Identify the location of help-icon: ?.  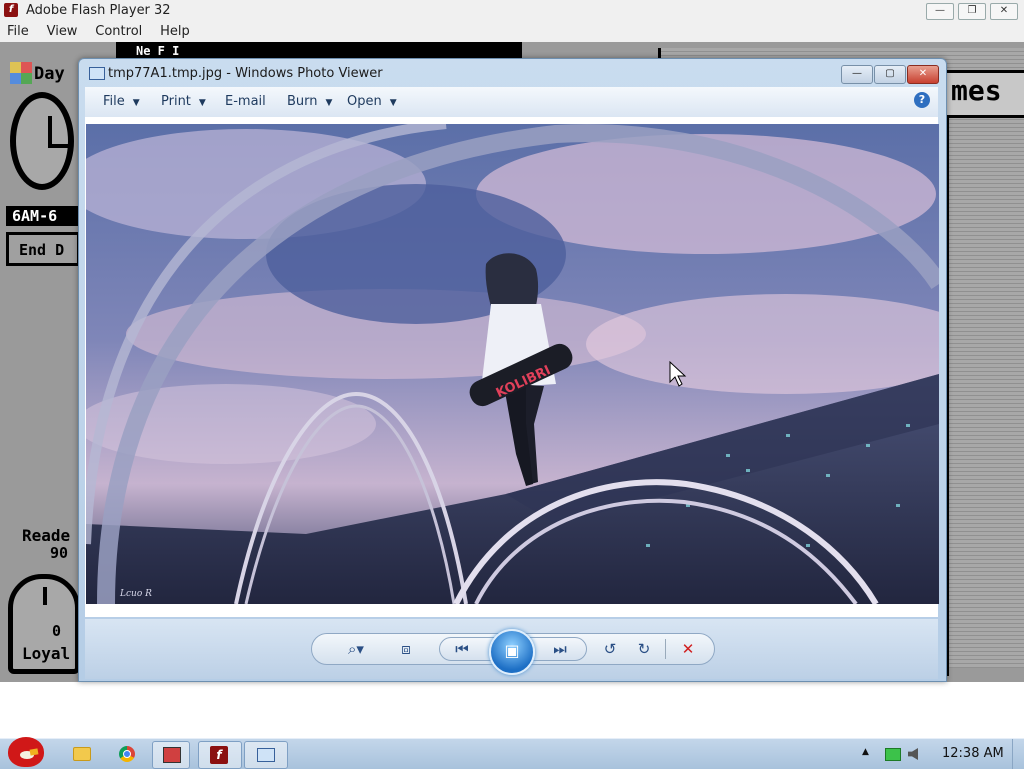
(922, 100).